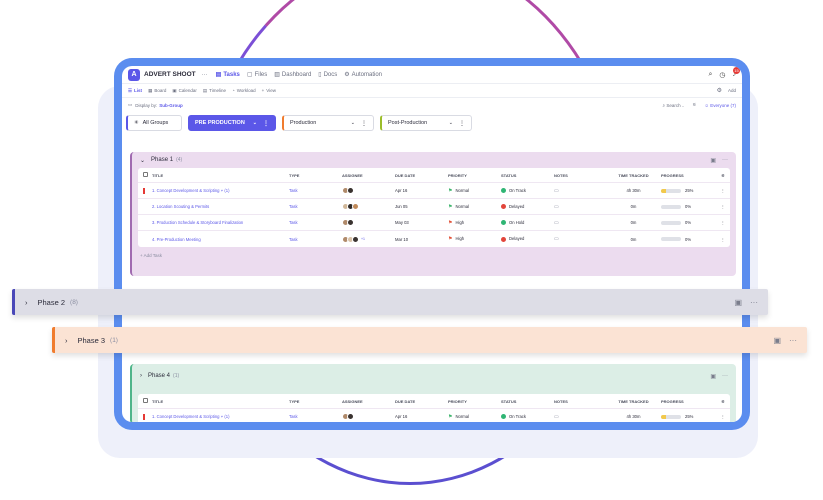 This screenshot has height=500, width=823. Describe the element at coordinates (257, 75) in the screenshot. I see `tab-files: ▢ Files` at that location.